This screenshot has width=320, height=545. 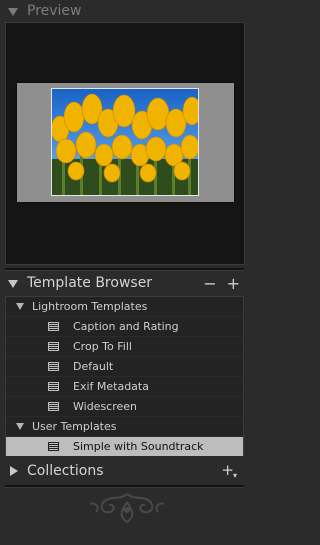 I want to click on template-item-caption-and-rating: Caption and Rating, so click(x=124, y=327).